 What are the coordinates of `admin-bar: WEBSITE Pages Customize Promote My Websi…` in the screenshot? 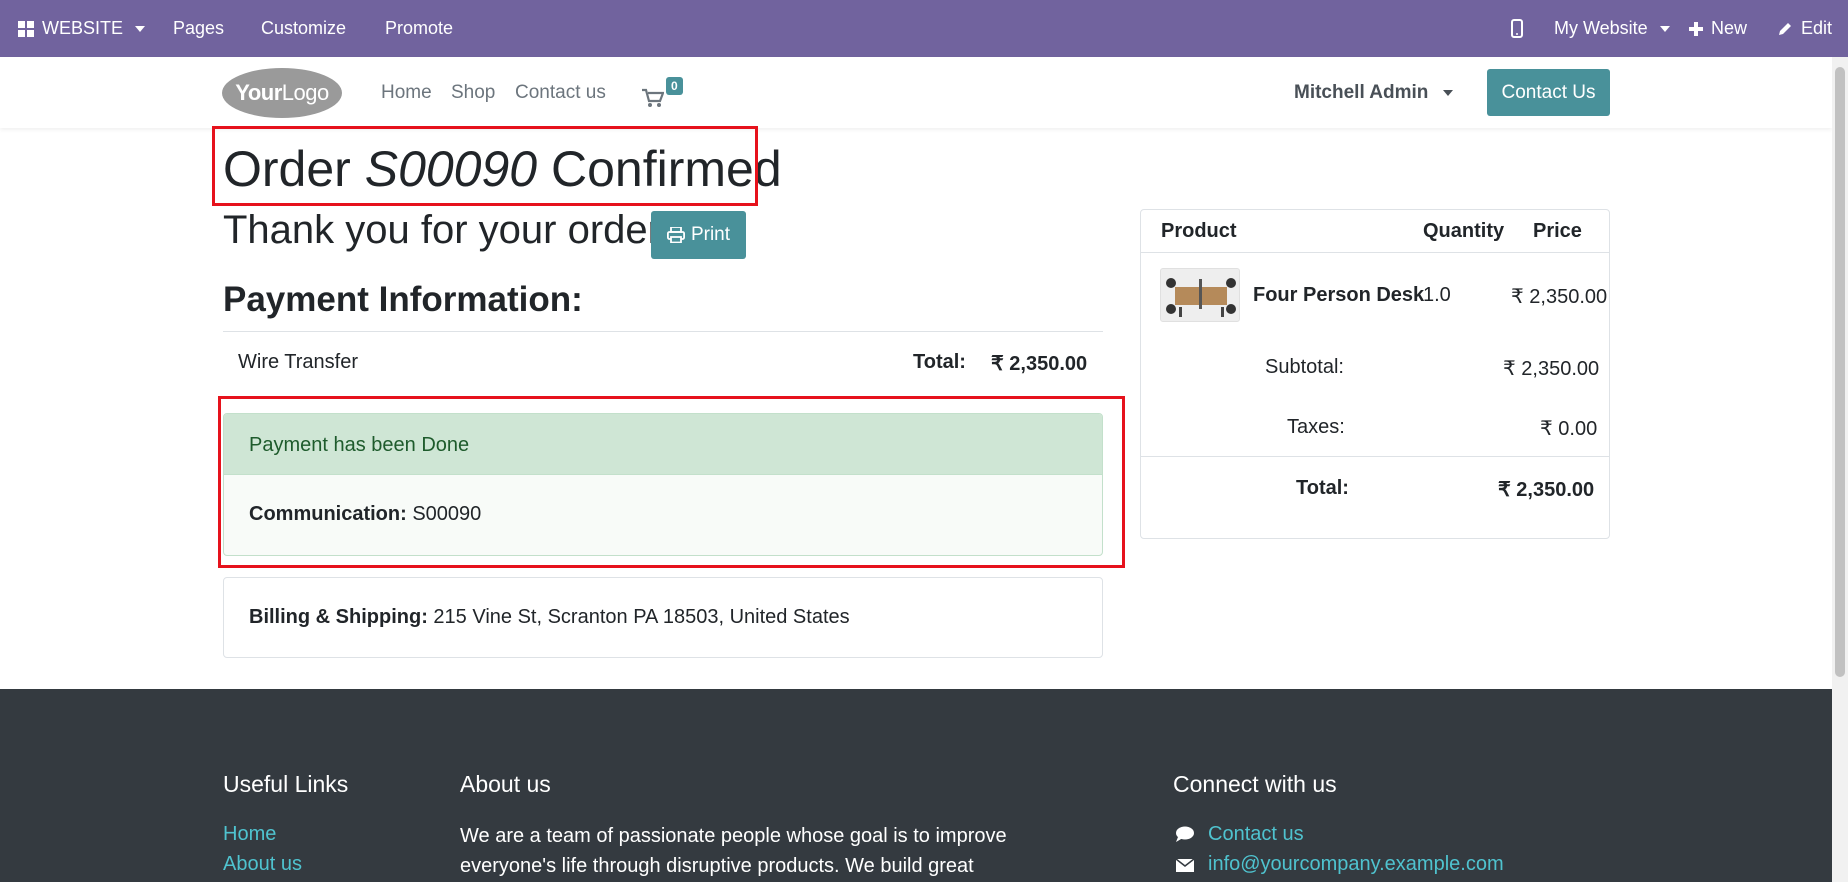 It's located at (924, 28).